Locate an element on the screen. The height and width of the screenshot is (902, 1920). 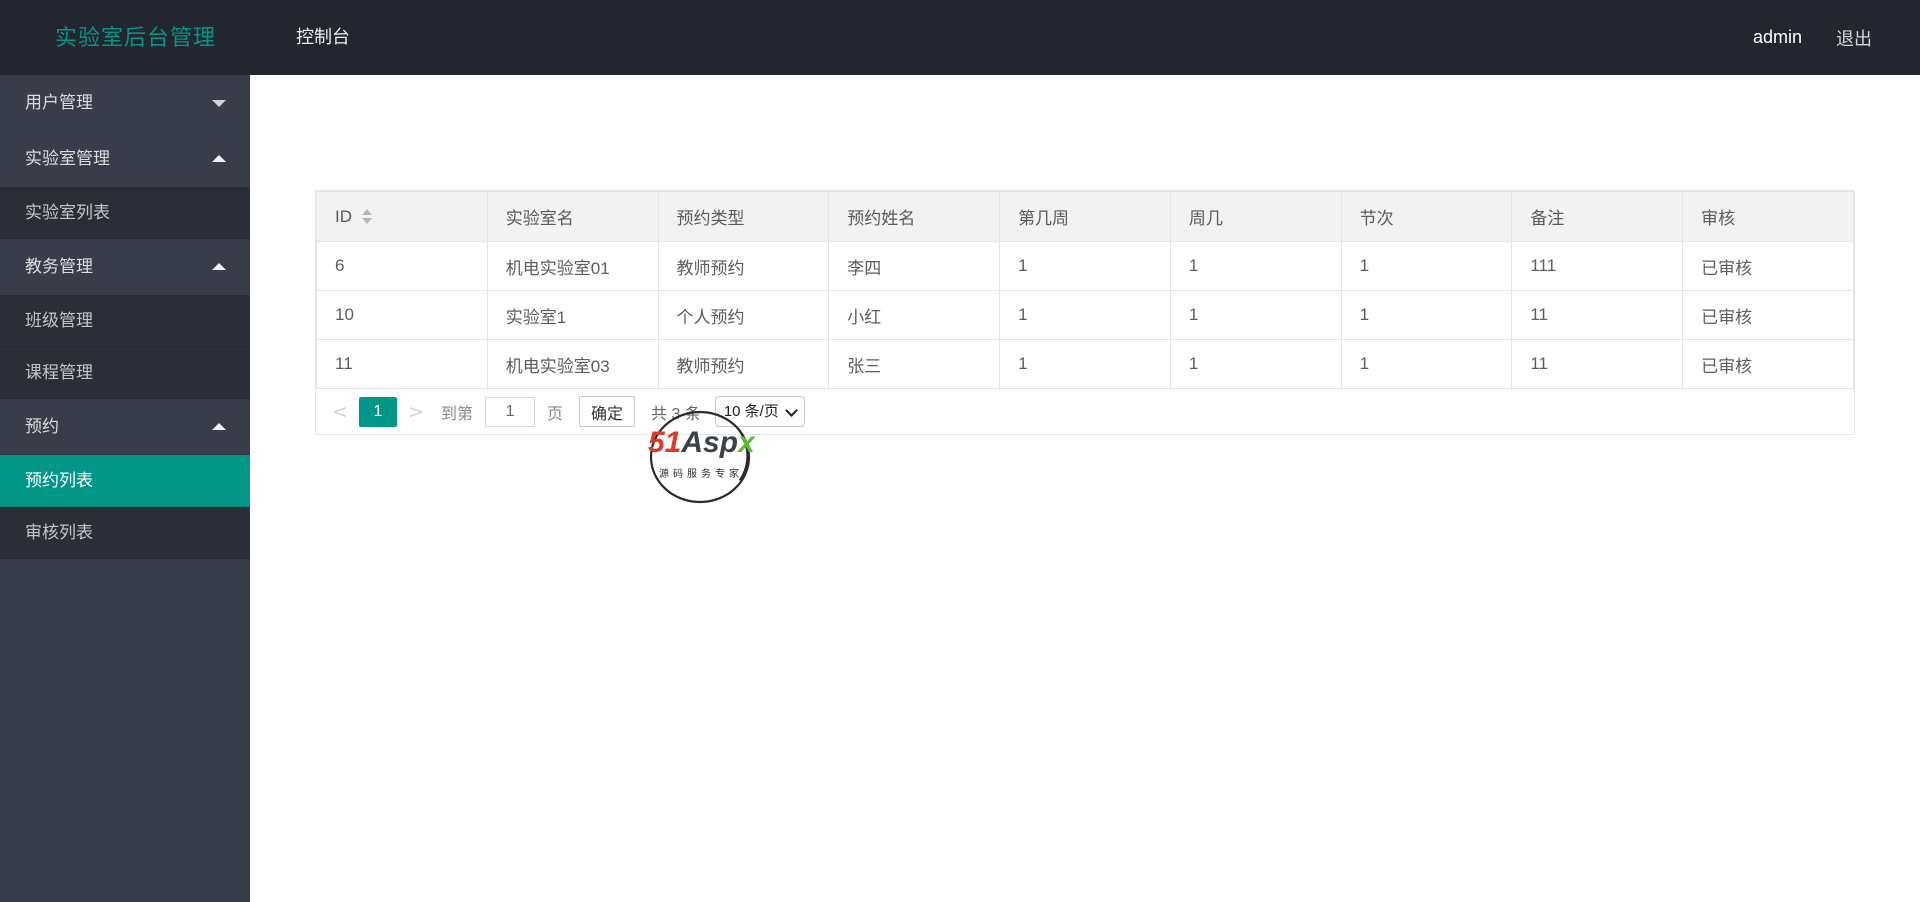
column-header-id: ID is located at coordinates (402, 216).